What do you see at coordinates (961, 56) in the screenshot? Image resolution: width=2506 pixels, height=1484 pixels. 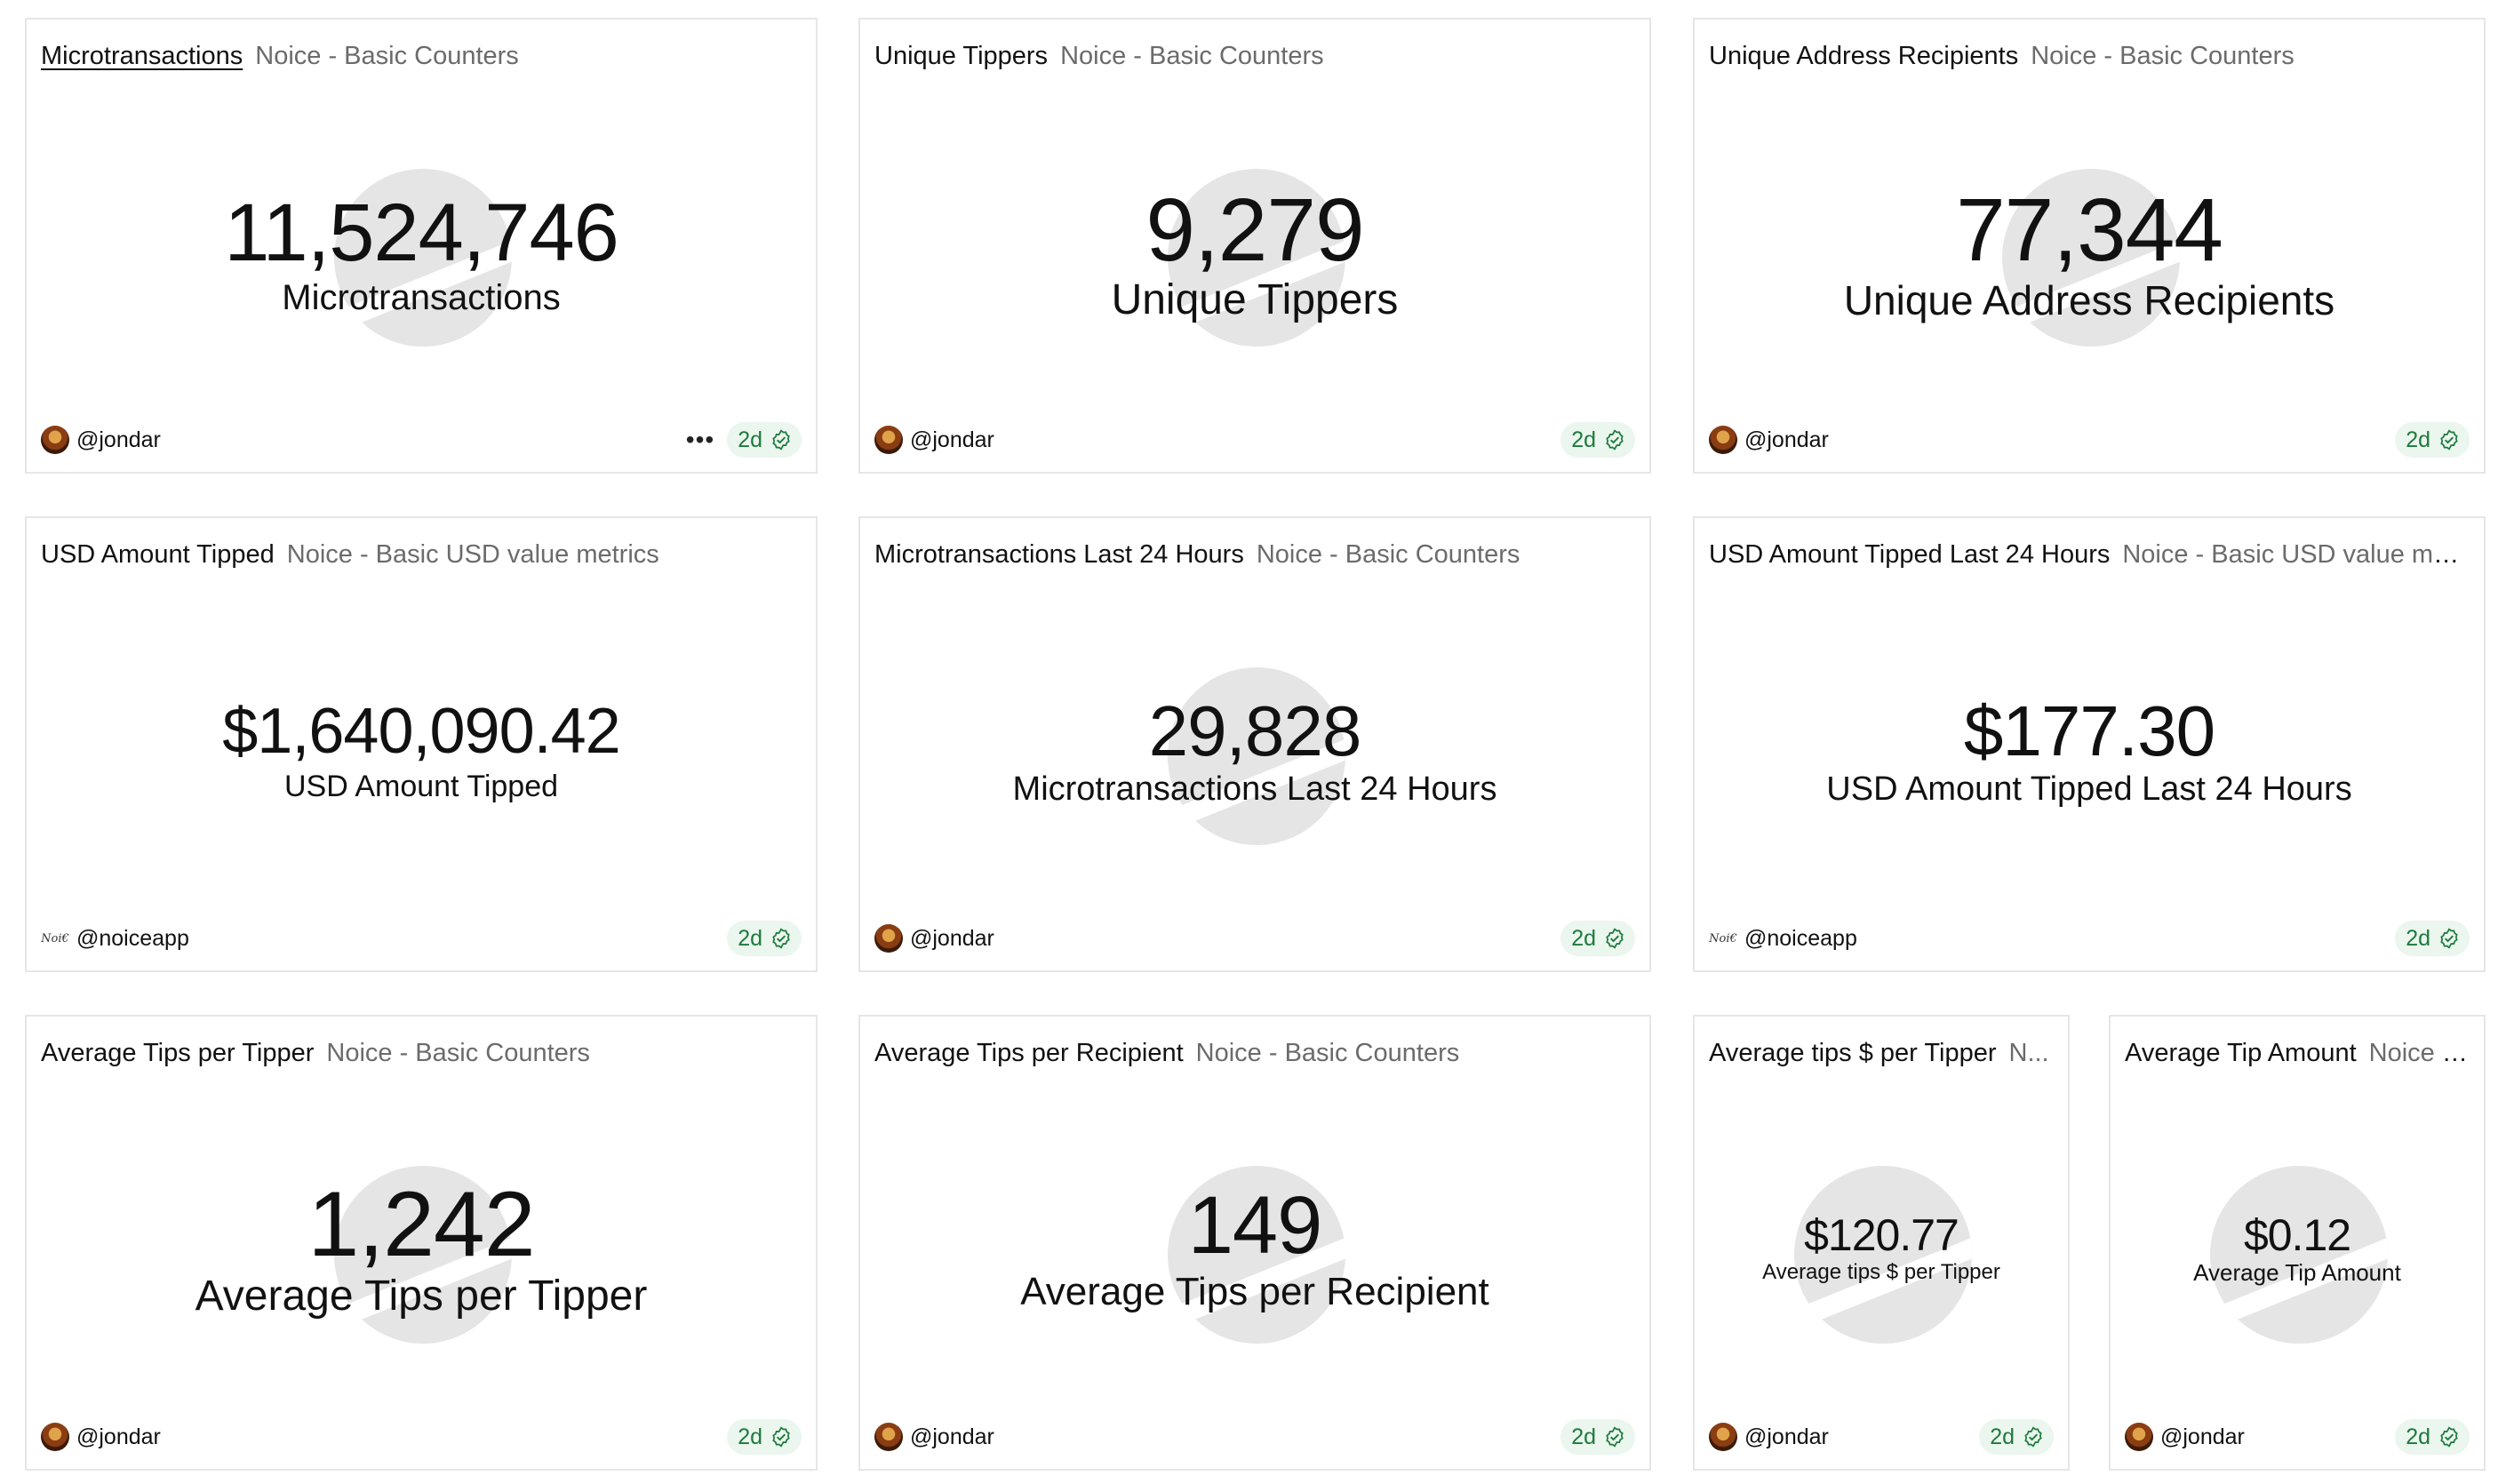 I see `card-title-link: Unique Tippers` at bounding box center [961, 56].